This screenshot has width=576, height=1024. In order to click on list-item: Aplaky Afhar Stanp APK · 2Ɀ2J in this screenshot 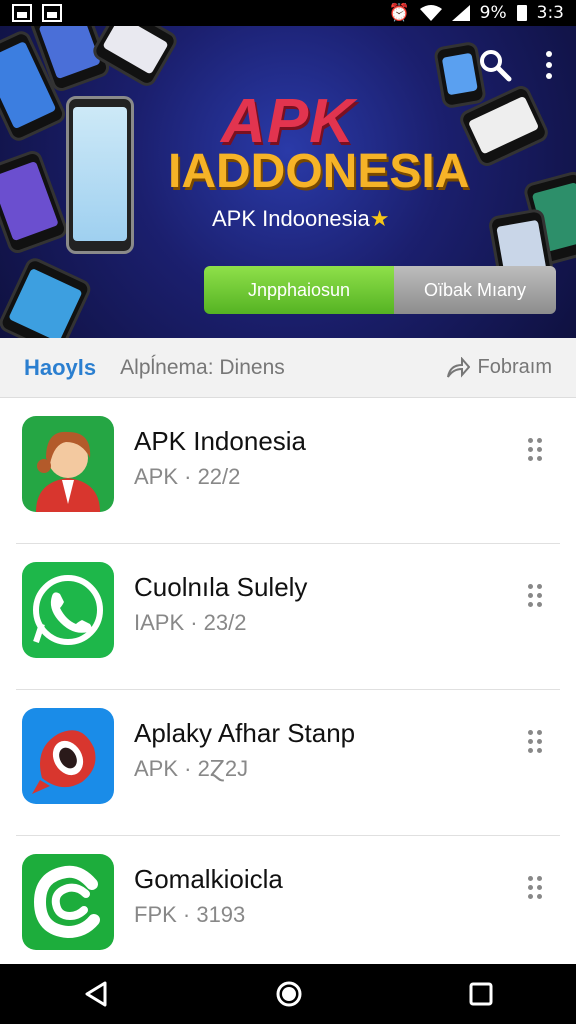, I will do `click(288, 763)`.